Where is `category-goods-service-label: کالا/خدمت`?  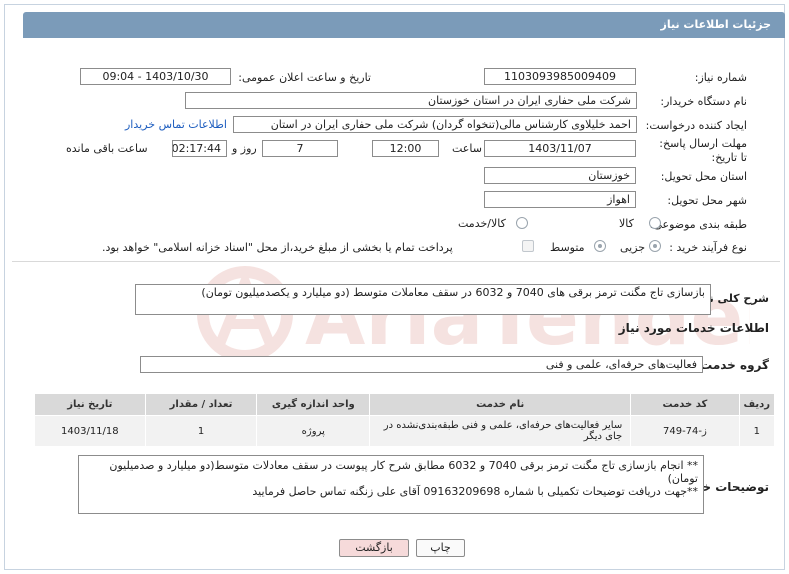 category-goods-service-label: کالا/خدمت is located at coordinates (482, 223).